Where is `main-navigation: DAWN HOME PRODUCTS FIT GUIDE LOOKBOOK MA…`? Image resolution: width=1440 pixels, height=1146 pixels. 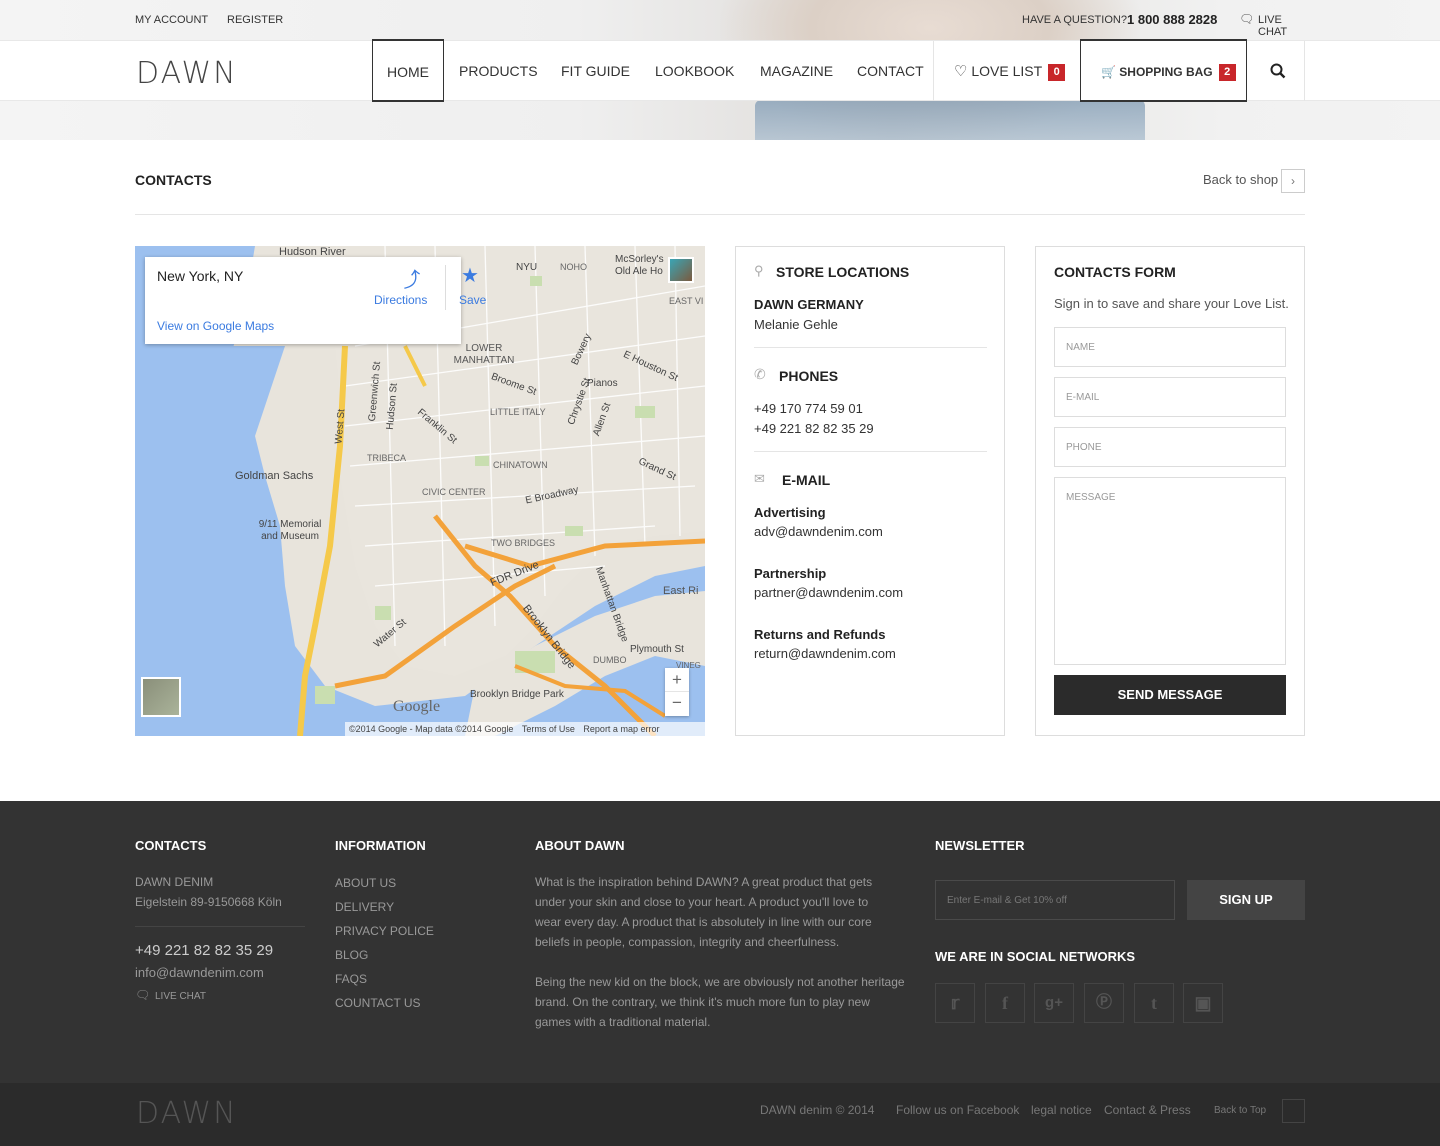
main-navigation: DAWN HOME PRODUCTS FIT GUIDE LOOKBOOK MA… is located at coordinates (720, 70).